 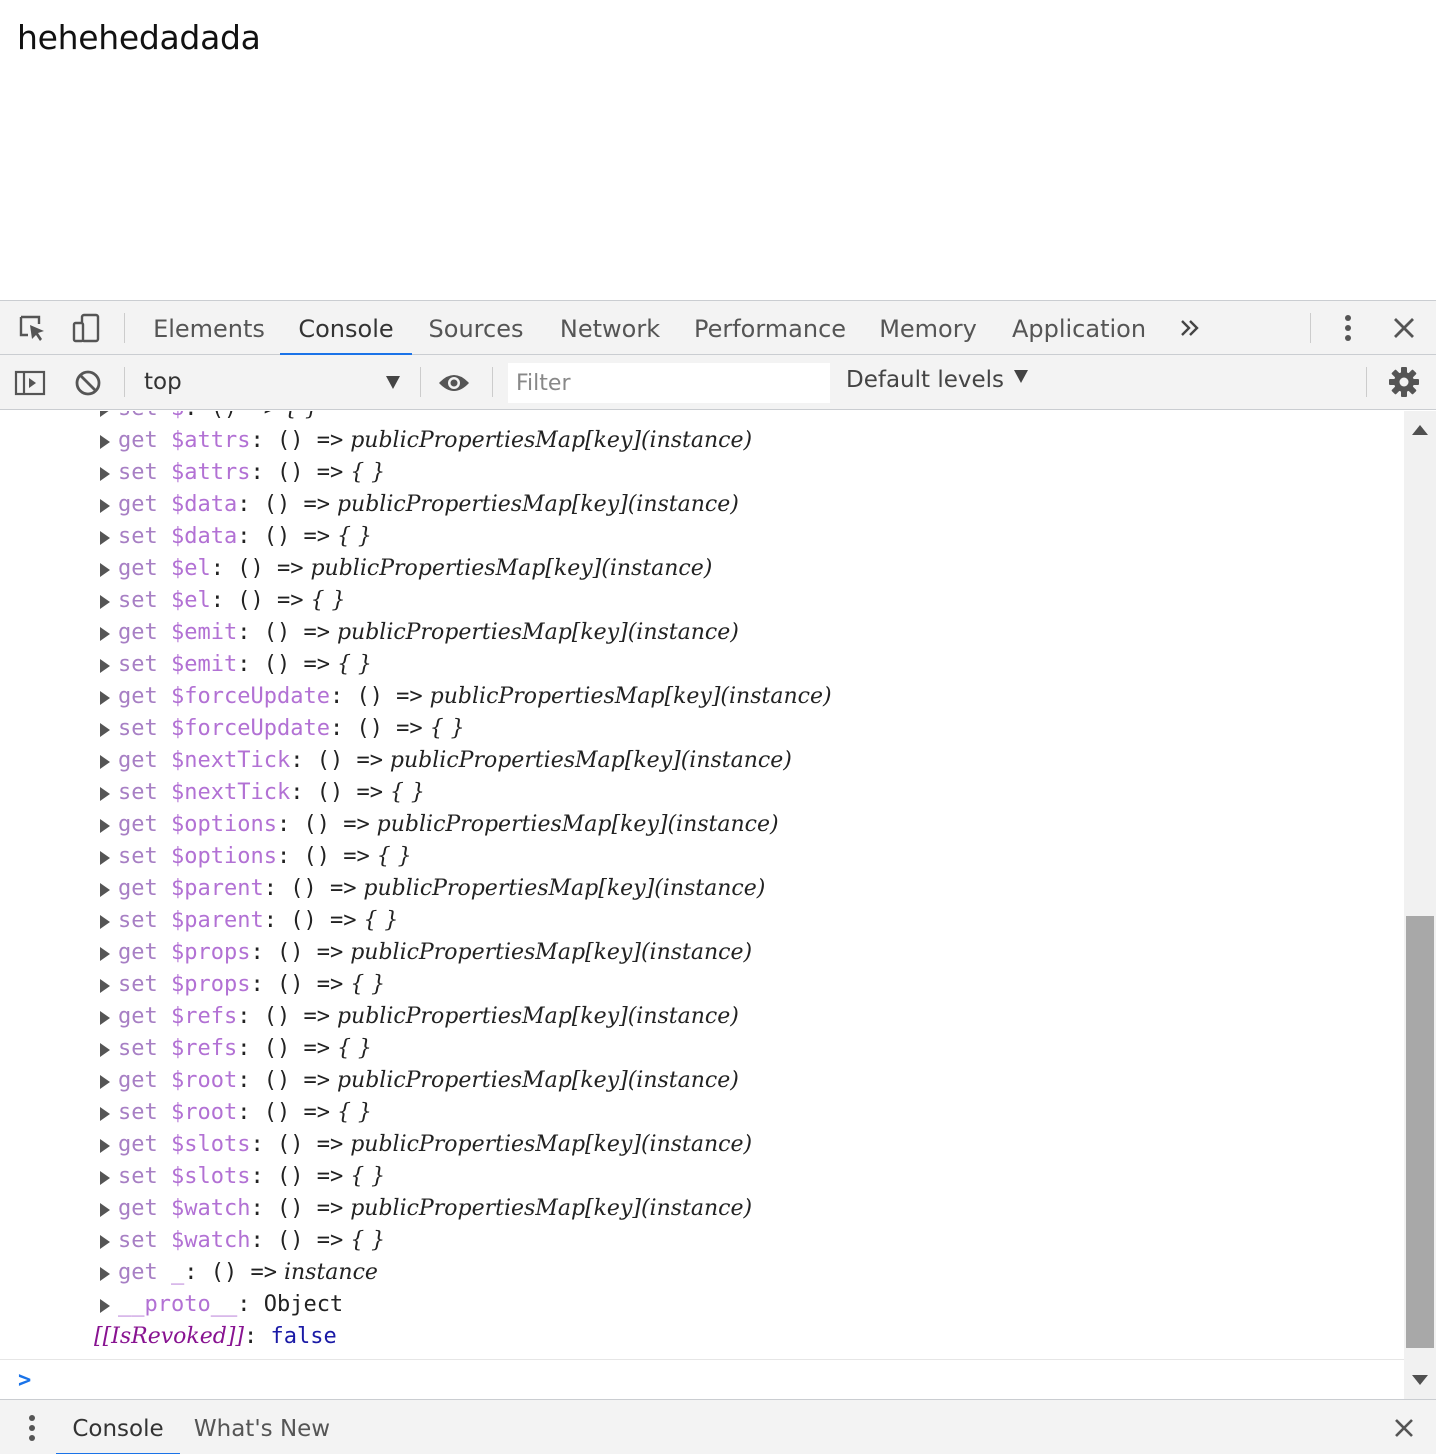 I want to click on property-key: $nextTick, so click(x=231, y=792).